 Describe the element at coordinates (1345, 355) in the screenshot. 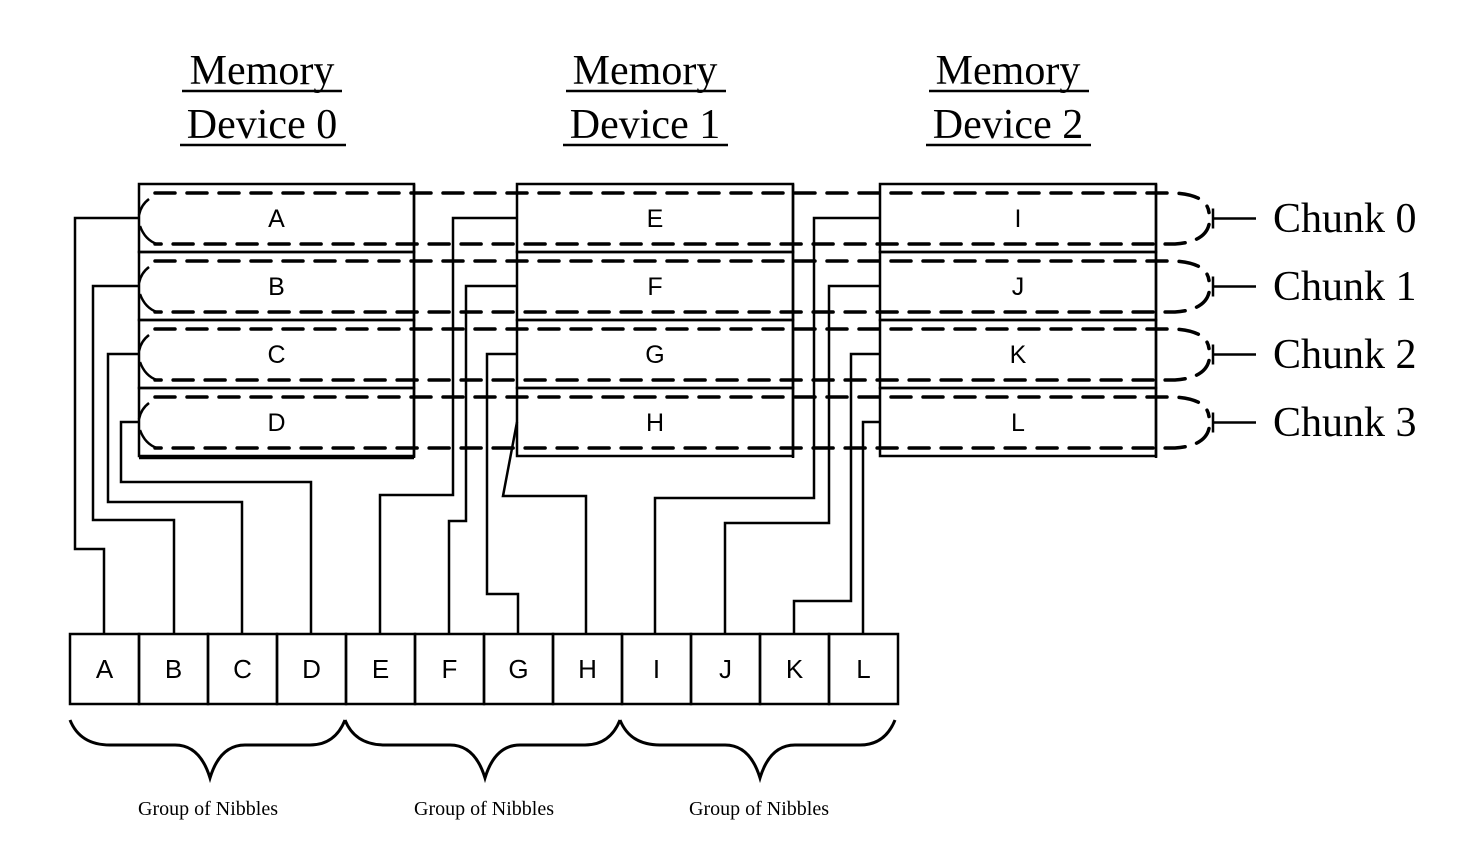

I see `chunk-label-2: Chunk 2` at that location.